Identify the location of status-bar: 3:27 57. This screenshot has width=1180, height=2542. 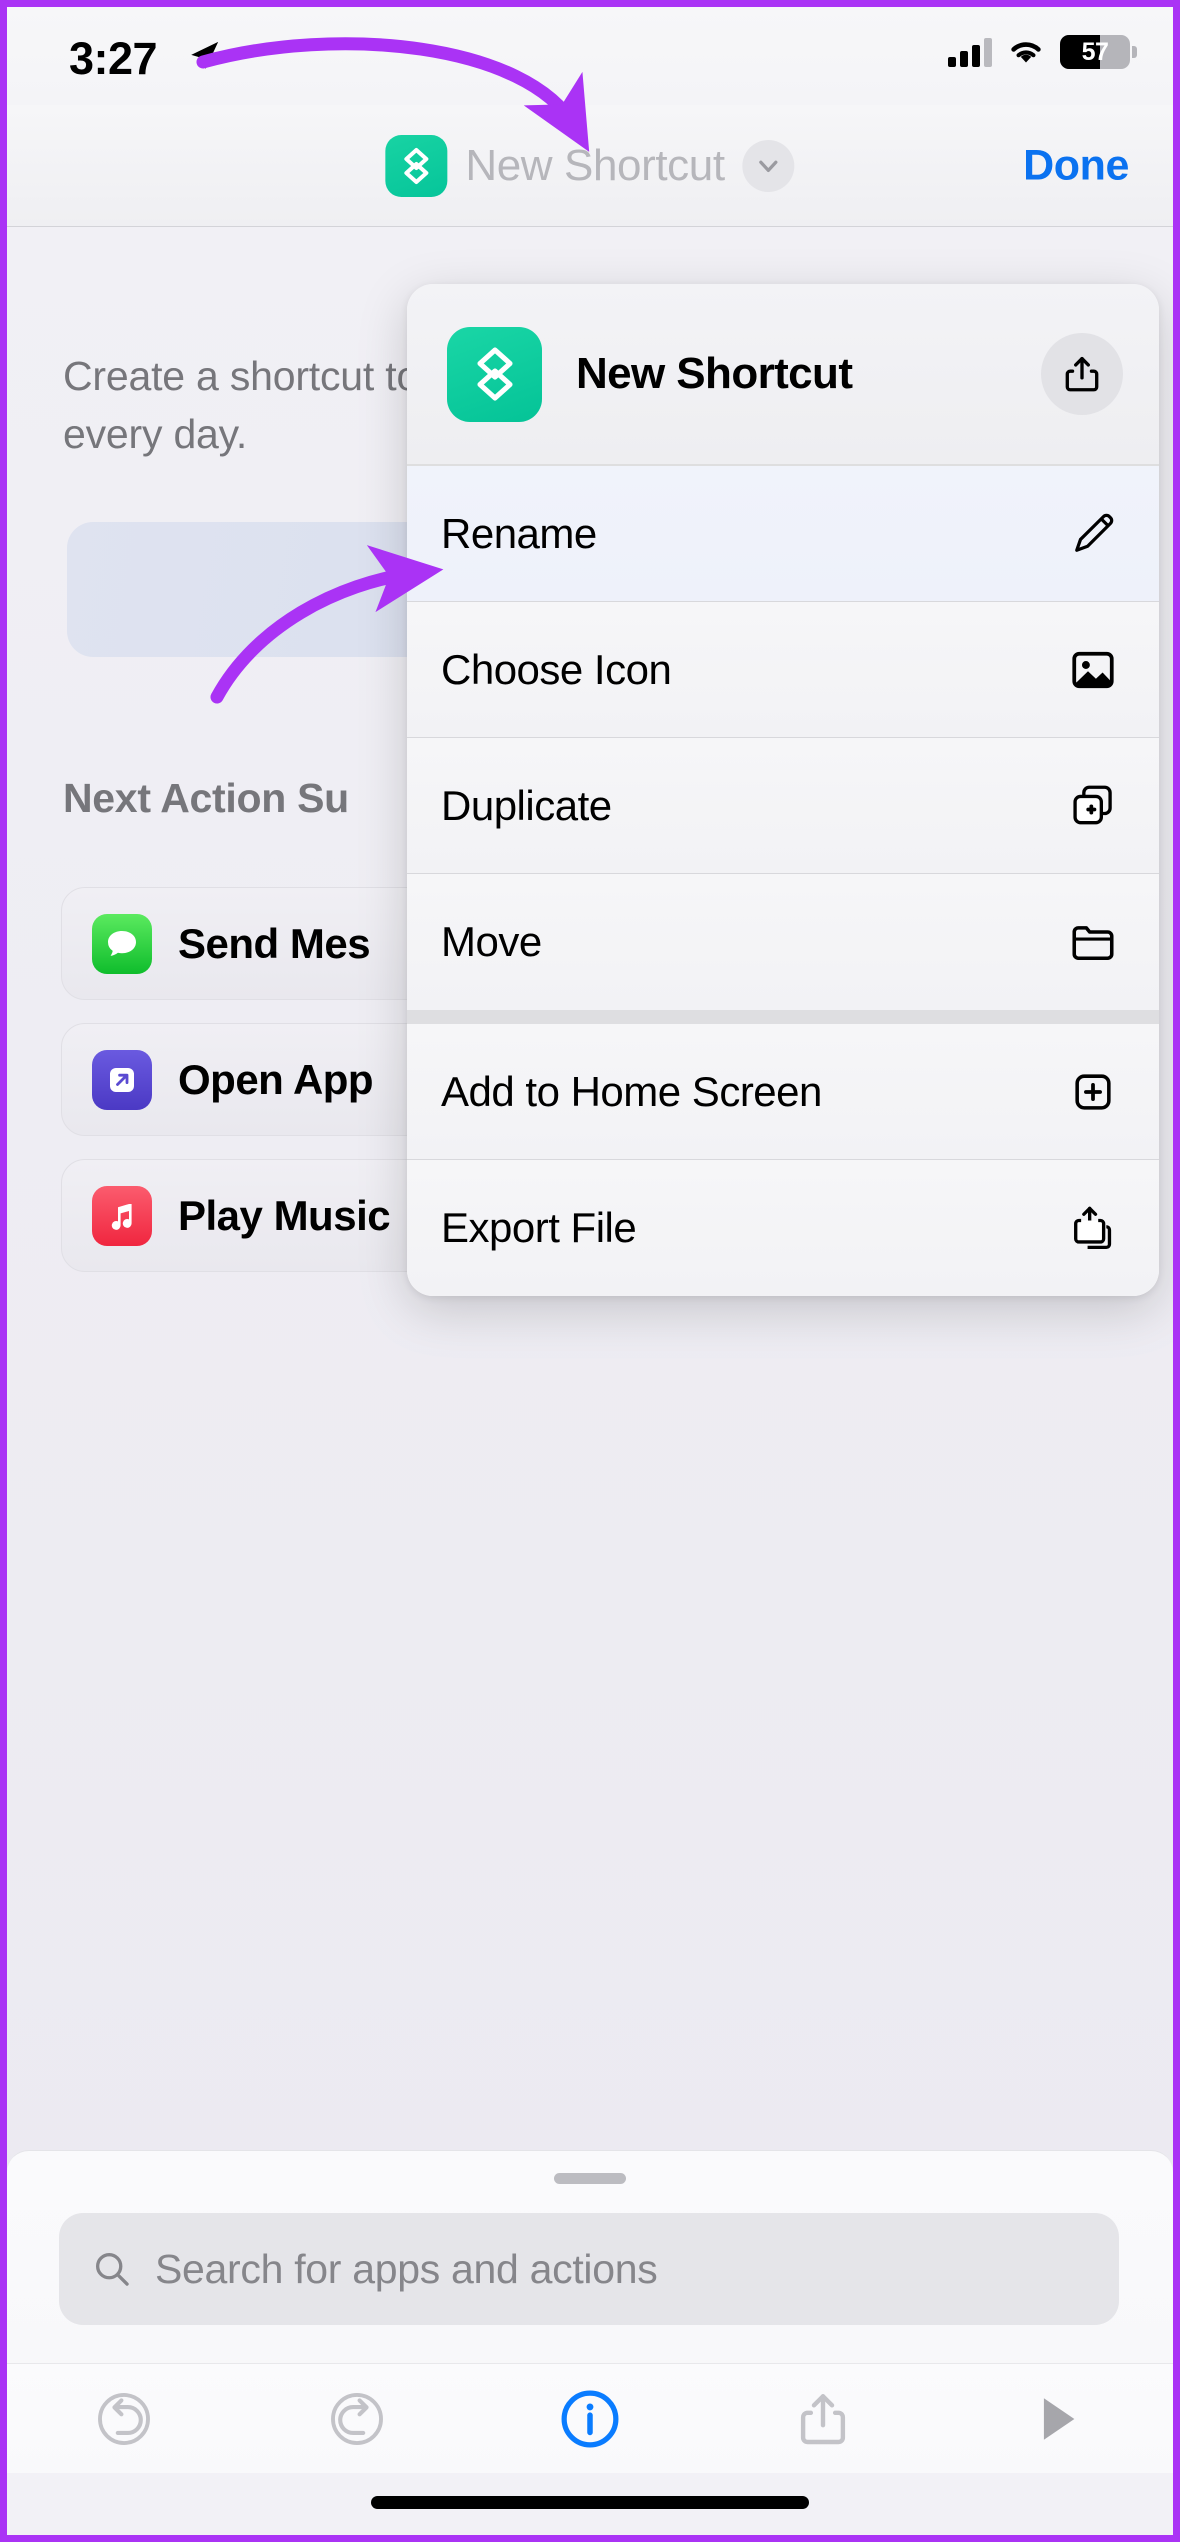
(590, 56).